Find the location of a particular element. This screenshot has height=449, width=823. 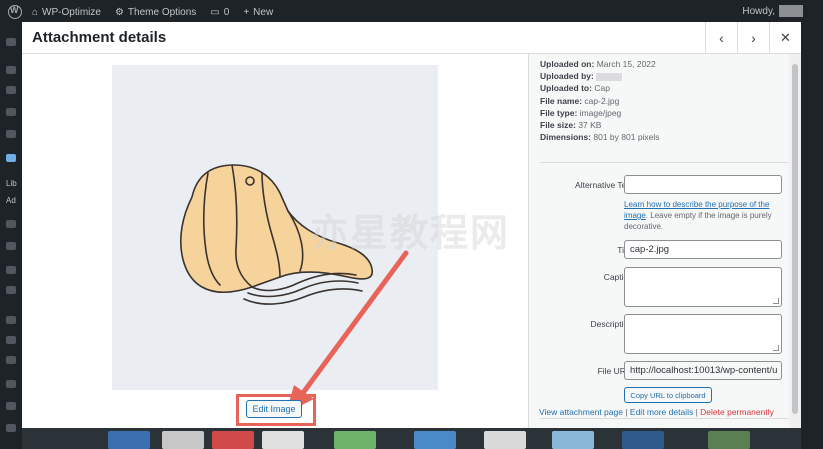

comment-icon: ▭ is located at coordinates (215, 12).